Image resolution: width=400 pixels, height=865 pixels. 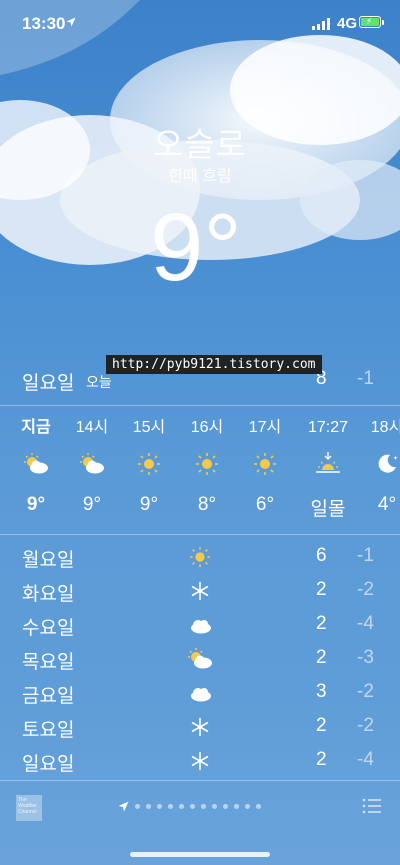 I want to click on city-name: 오슬로, so click(x=200, y=144).